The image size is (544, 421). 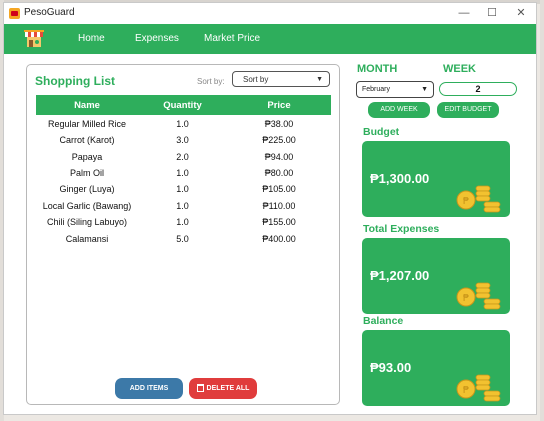 What do you see at coordinates (395, 89) in the screenshot?
I see `month-dropdown: February ▼` at bounding box center [395, 89].